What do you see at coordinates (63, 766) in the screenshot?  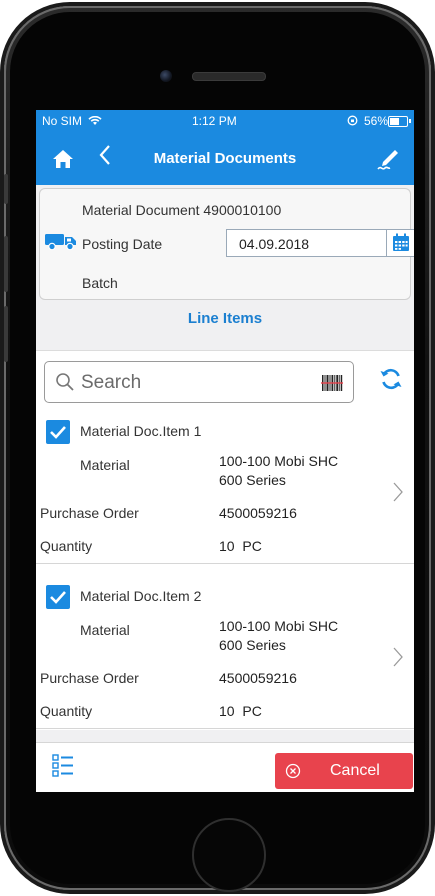 I see `list-menu-icon` at bounding box center [63, 766].